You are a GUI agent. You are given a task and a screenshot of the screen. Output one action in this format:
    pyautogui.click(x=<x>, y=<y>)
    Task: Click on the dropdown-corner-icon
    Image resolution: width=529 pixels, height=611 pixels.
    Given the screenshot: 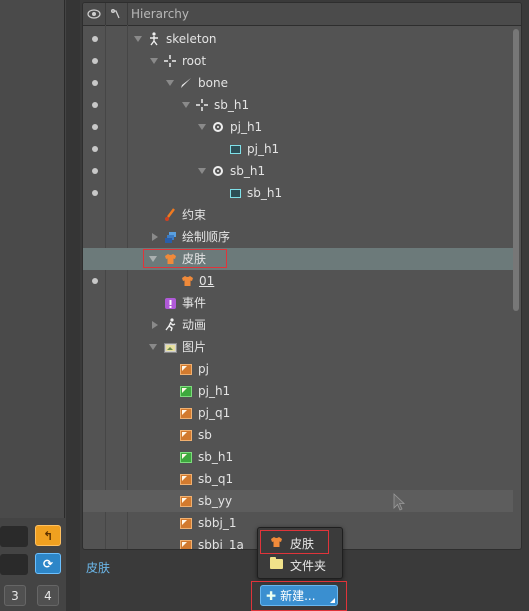 What is the action you would take?
    pyautogui.click(x=332, y=600)
    